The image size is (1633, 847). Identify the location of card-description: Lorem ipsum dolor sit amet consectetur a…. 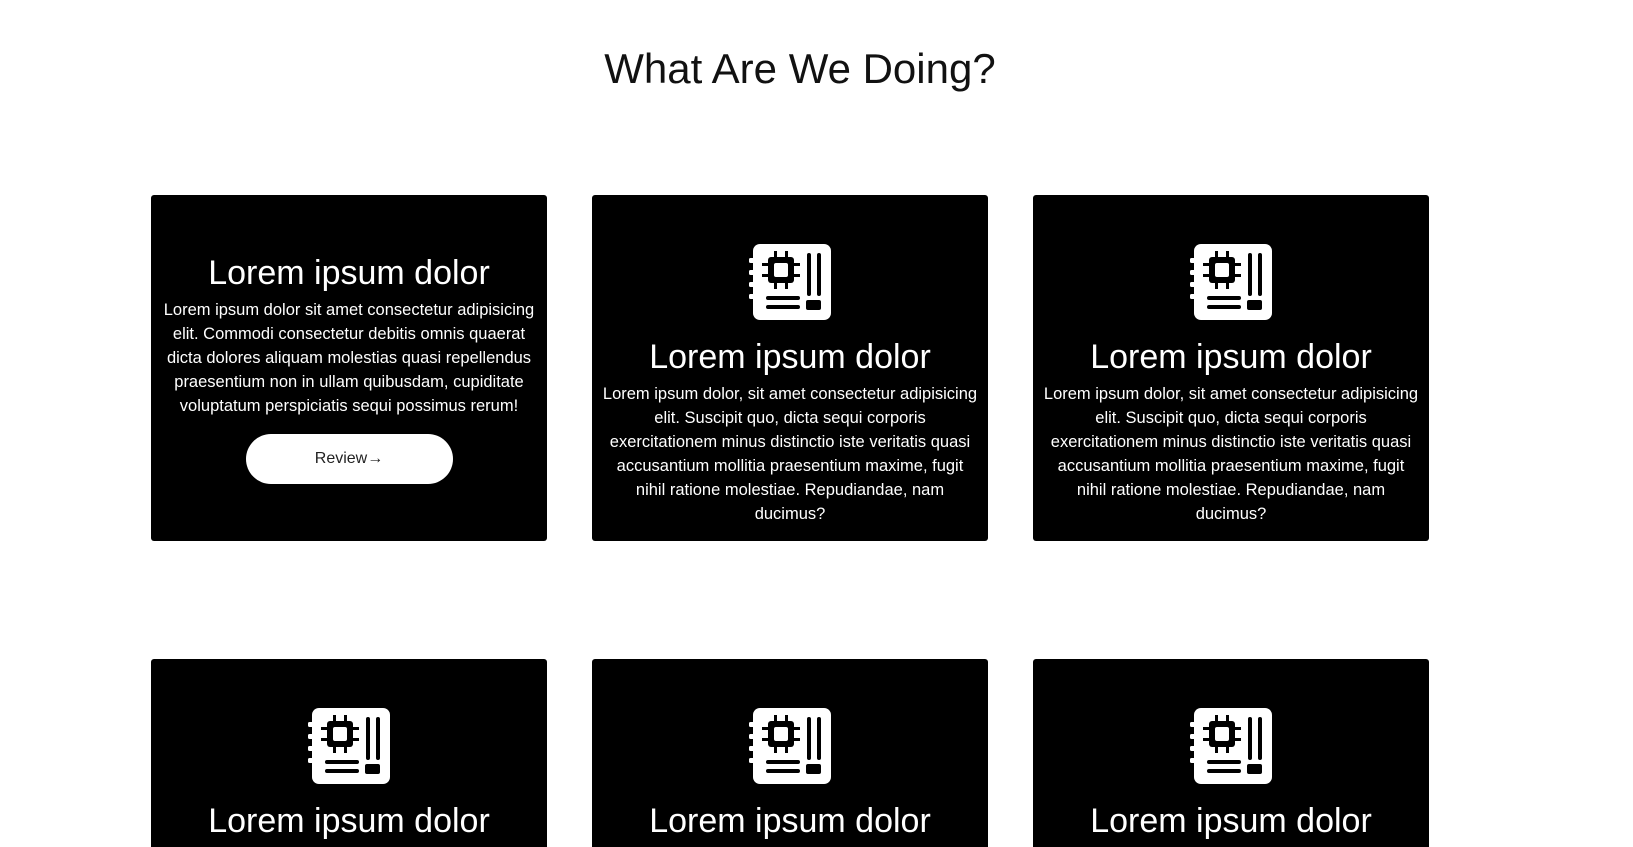
(349, 358).